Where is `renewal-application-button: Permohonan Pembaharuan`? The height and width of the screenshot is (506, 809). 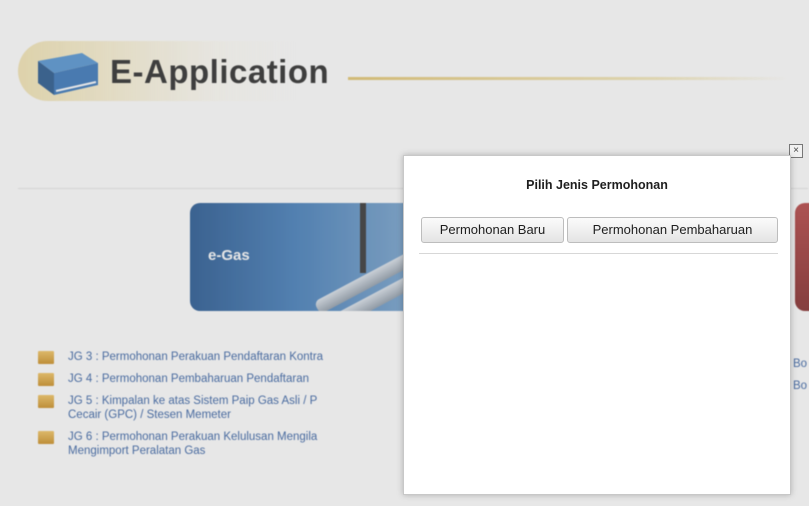 renewal-application-button: Permohonan Pembaharuan is located at coordinates (672, 230).